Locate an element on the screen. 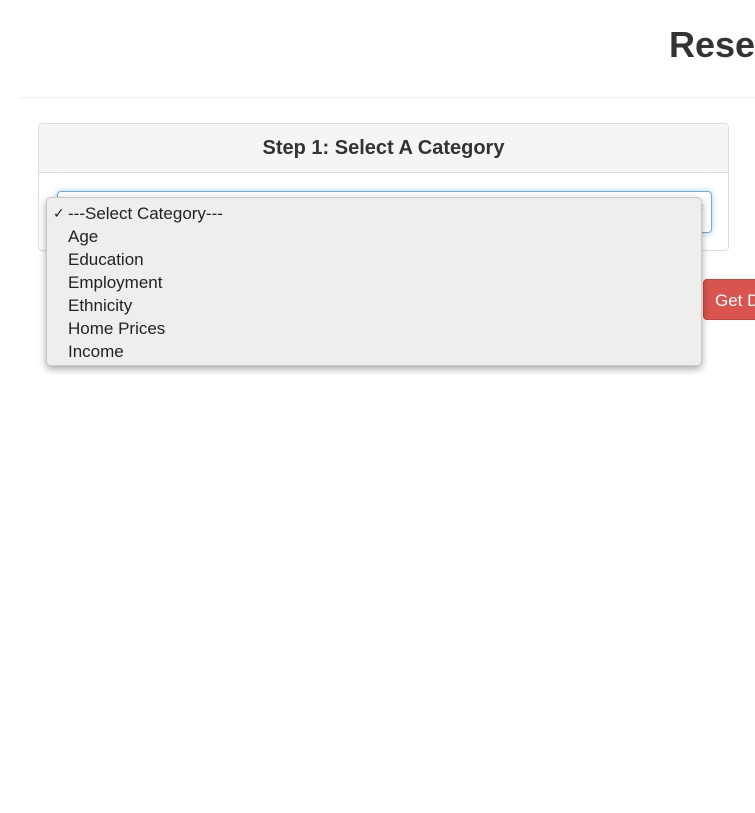 Image resolution: width=755 pixels, height=813 pixels. checkmark-icon: ✓ is located at coordinates (59, 213).